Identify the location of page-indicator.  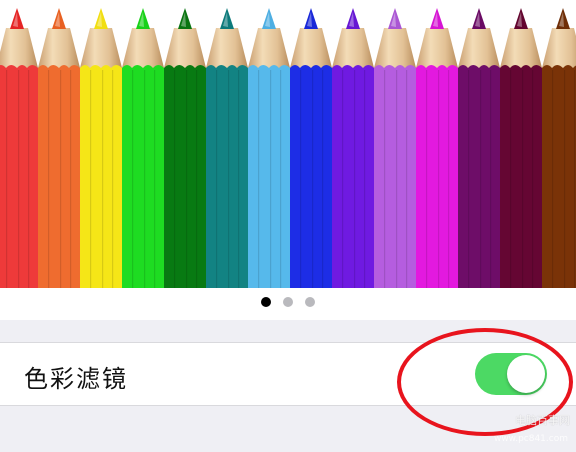
(288, 303).